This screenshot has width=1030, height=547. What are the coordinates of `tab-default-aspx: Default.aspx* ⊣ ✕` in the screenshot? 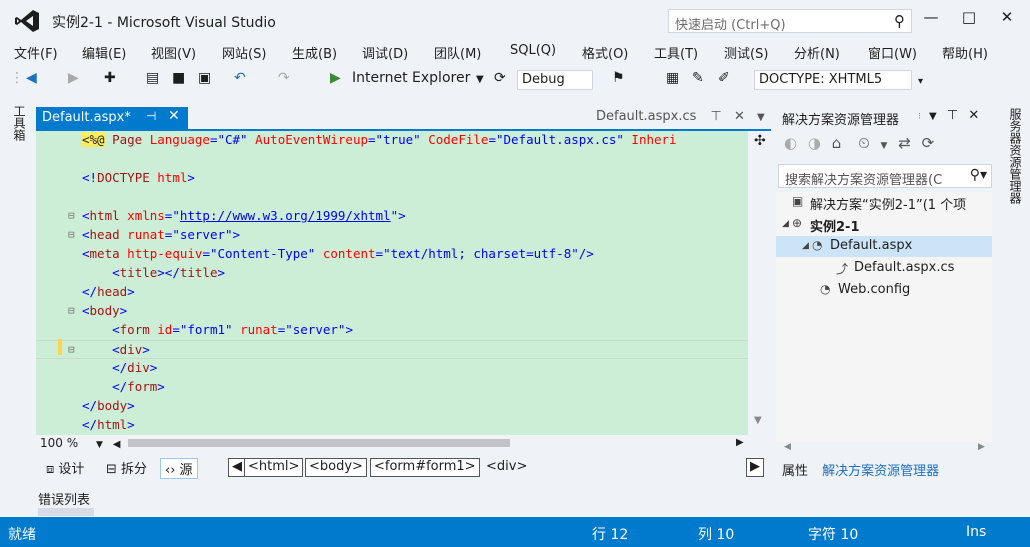 It's located at (112, 118).